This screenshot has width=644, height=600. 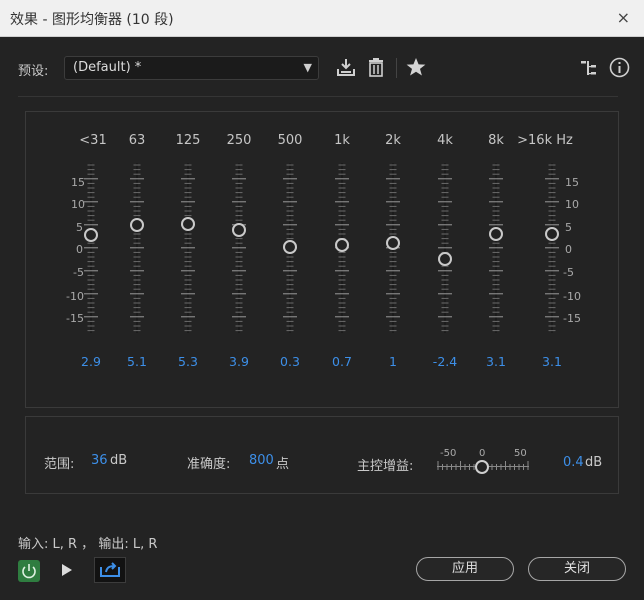 I want to click on slider-knob-<31, so click(x=91, y=234).